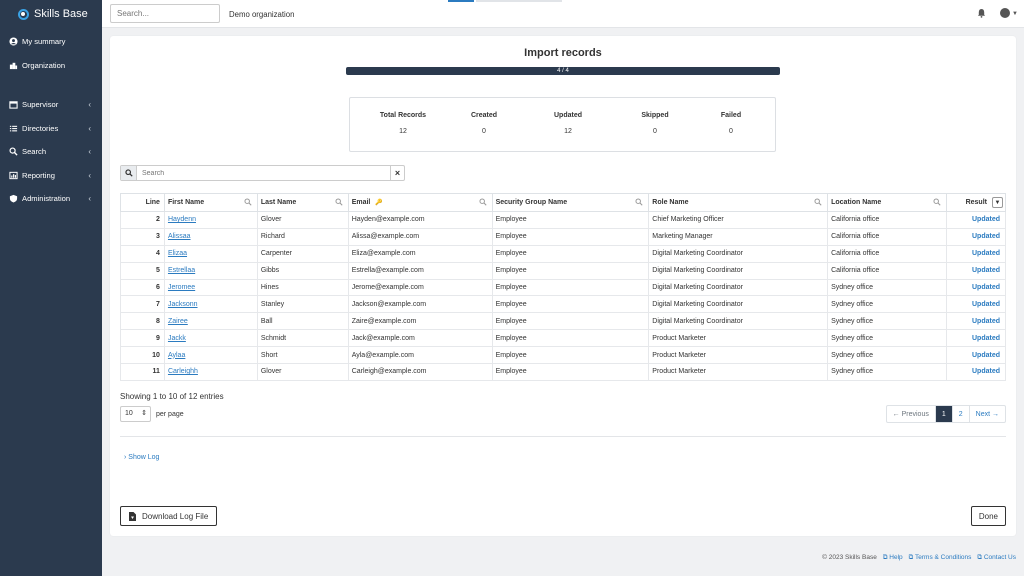 Image resolution: width=1024 pixels, height=576 pixels. What do you see at coordinates (563, 14) in the screenshot?
I see `topbar: Demo organization ▼` at bounding box center [563, 14].